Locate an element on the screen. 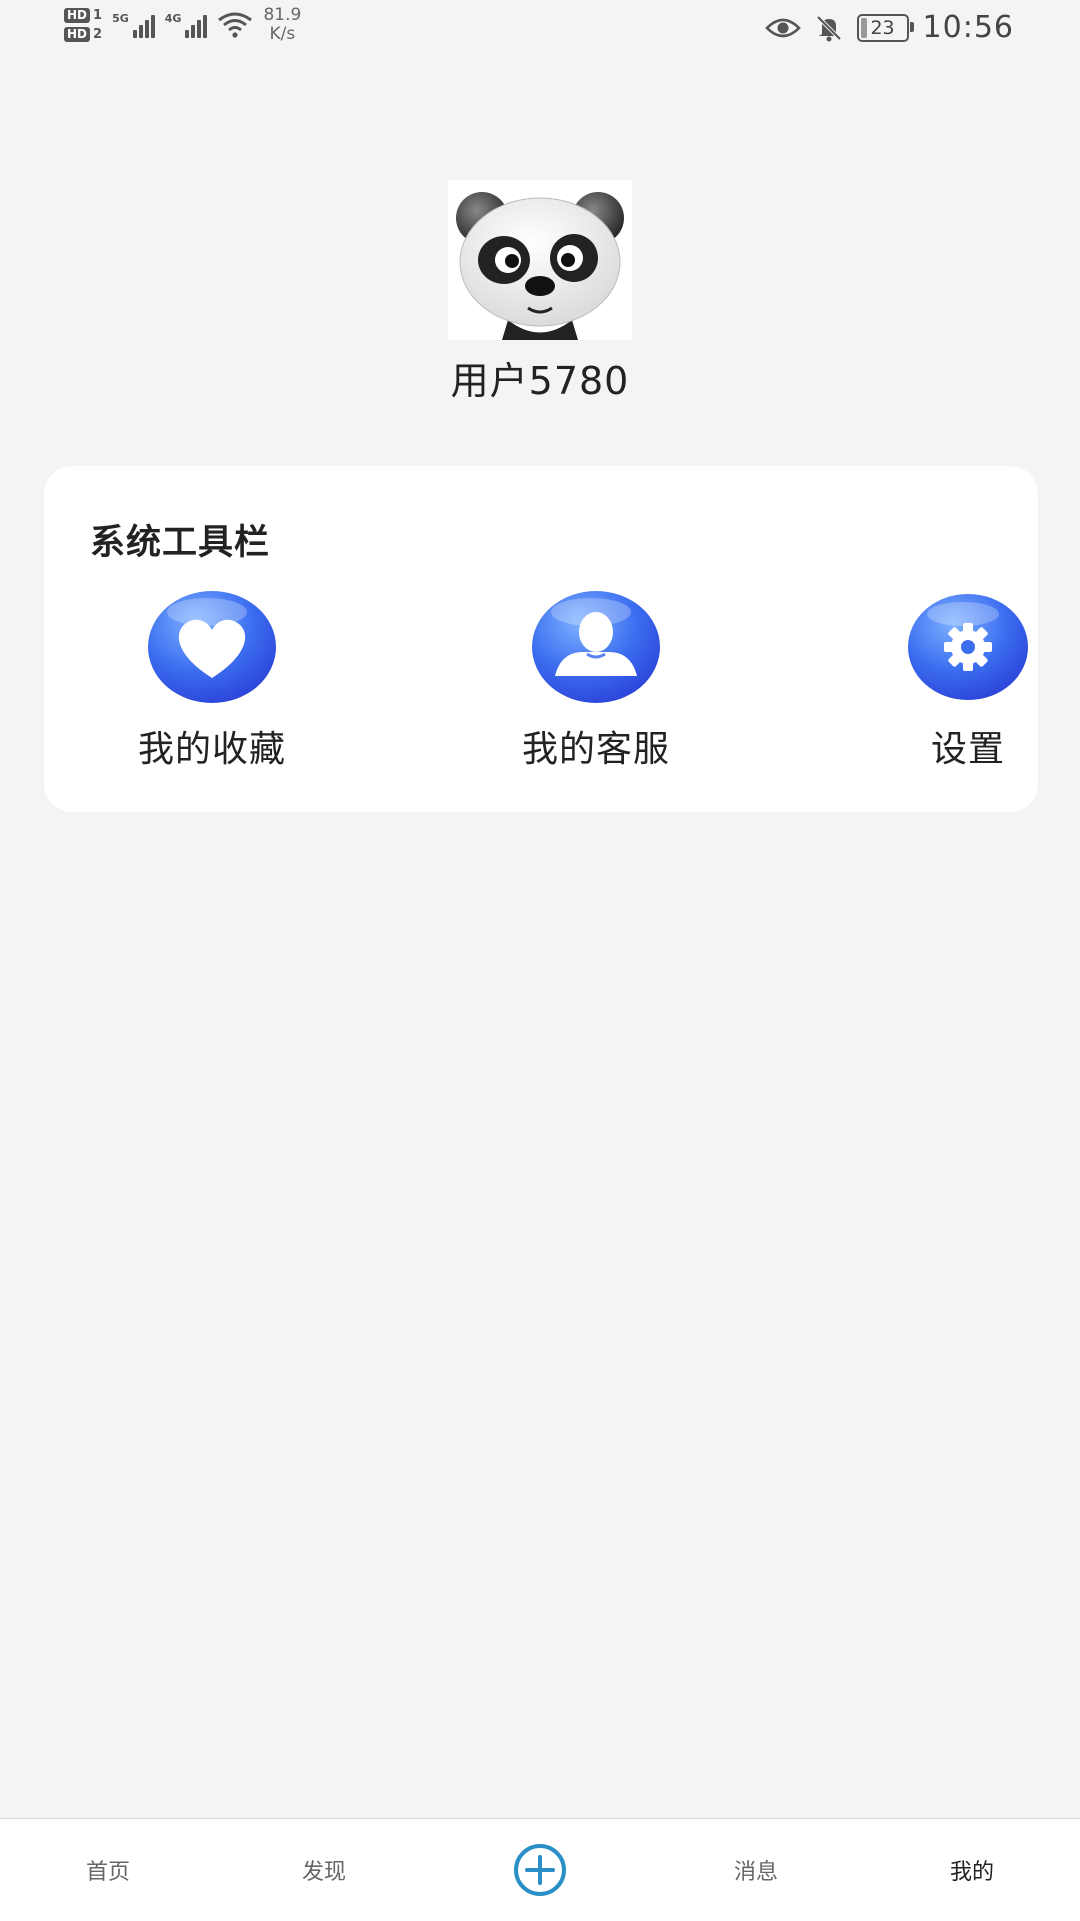  heart-icon is located at coordinates (212, 647).